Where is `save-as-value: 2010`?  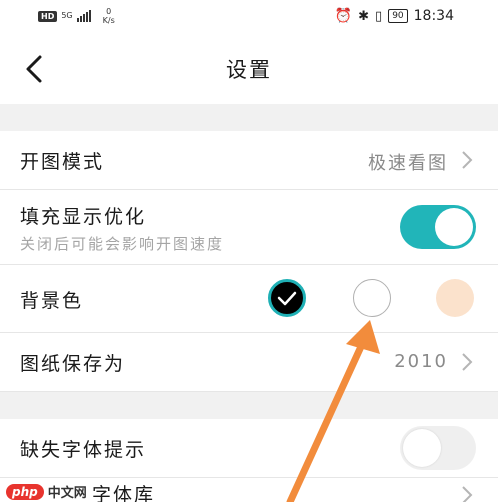
save-as-value: 2010 is located at coordinates (421, 361).